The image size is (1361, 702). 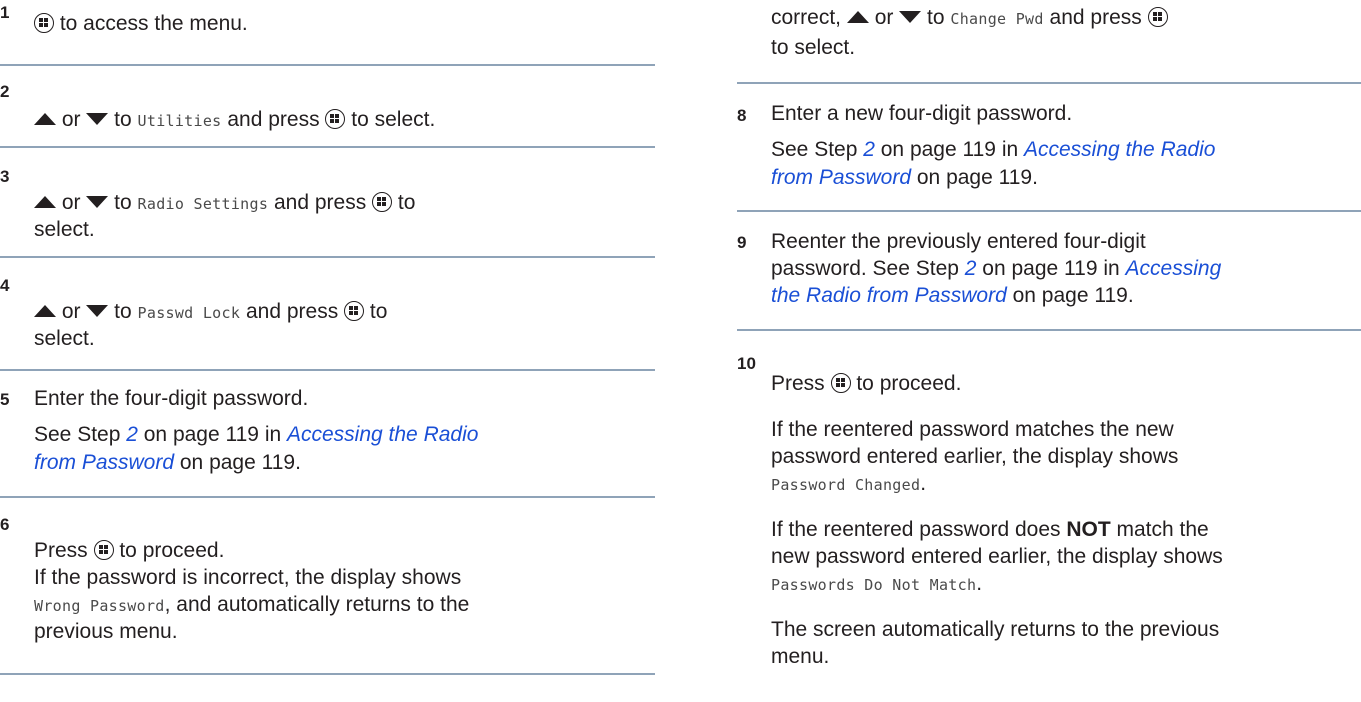 What do you see at coordinates (874, 585) in the screenshot?
I see `display-message: Passwords Do Not Match` at bounding box center [874, 585].